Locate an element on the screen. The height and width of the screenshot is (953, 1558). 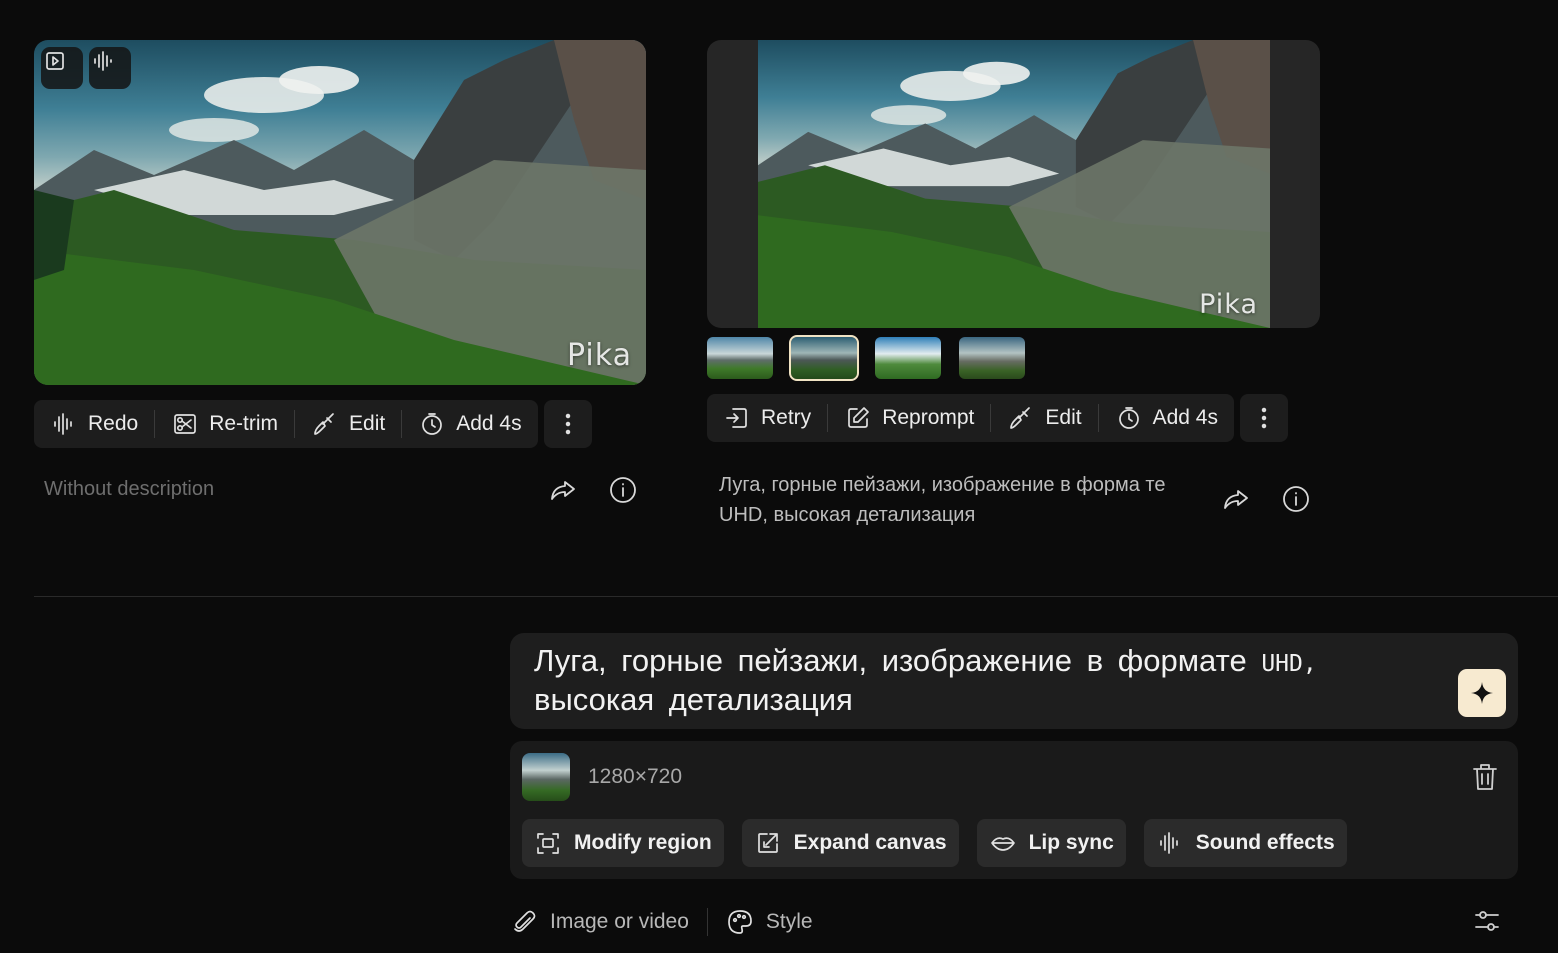
prompt-text-mono: UHD, is located at coordinates (1289, 664).